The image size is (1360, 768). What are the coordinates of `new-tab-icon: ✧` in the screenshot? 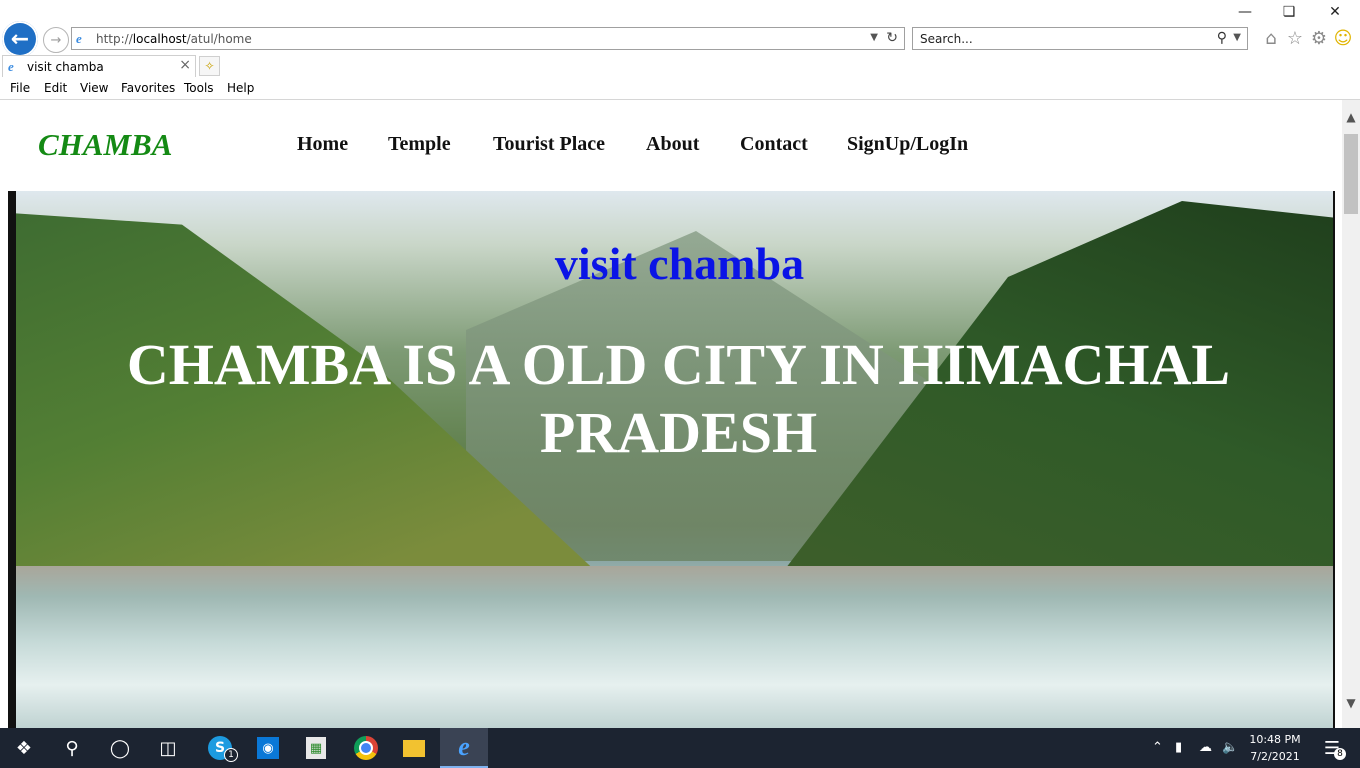 It's located at (209, 66).